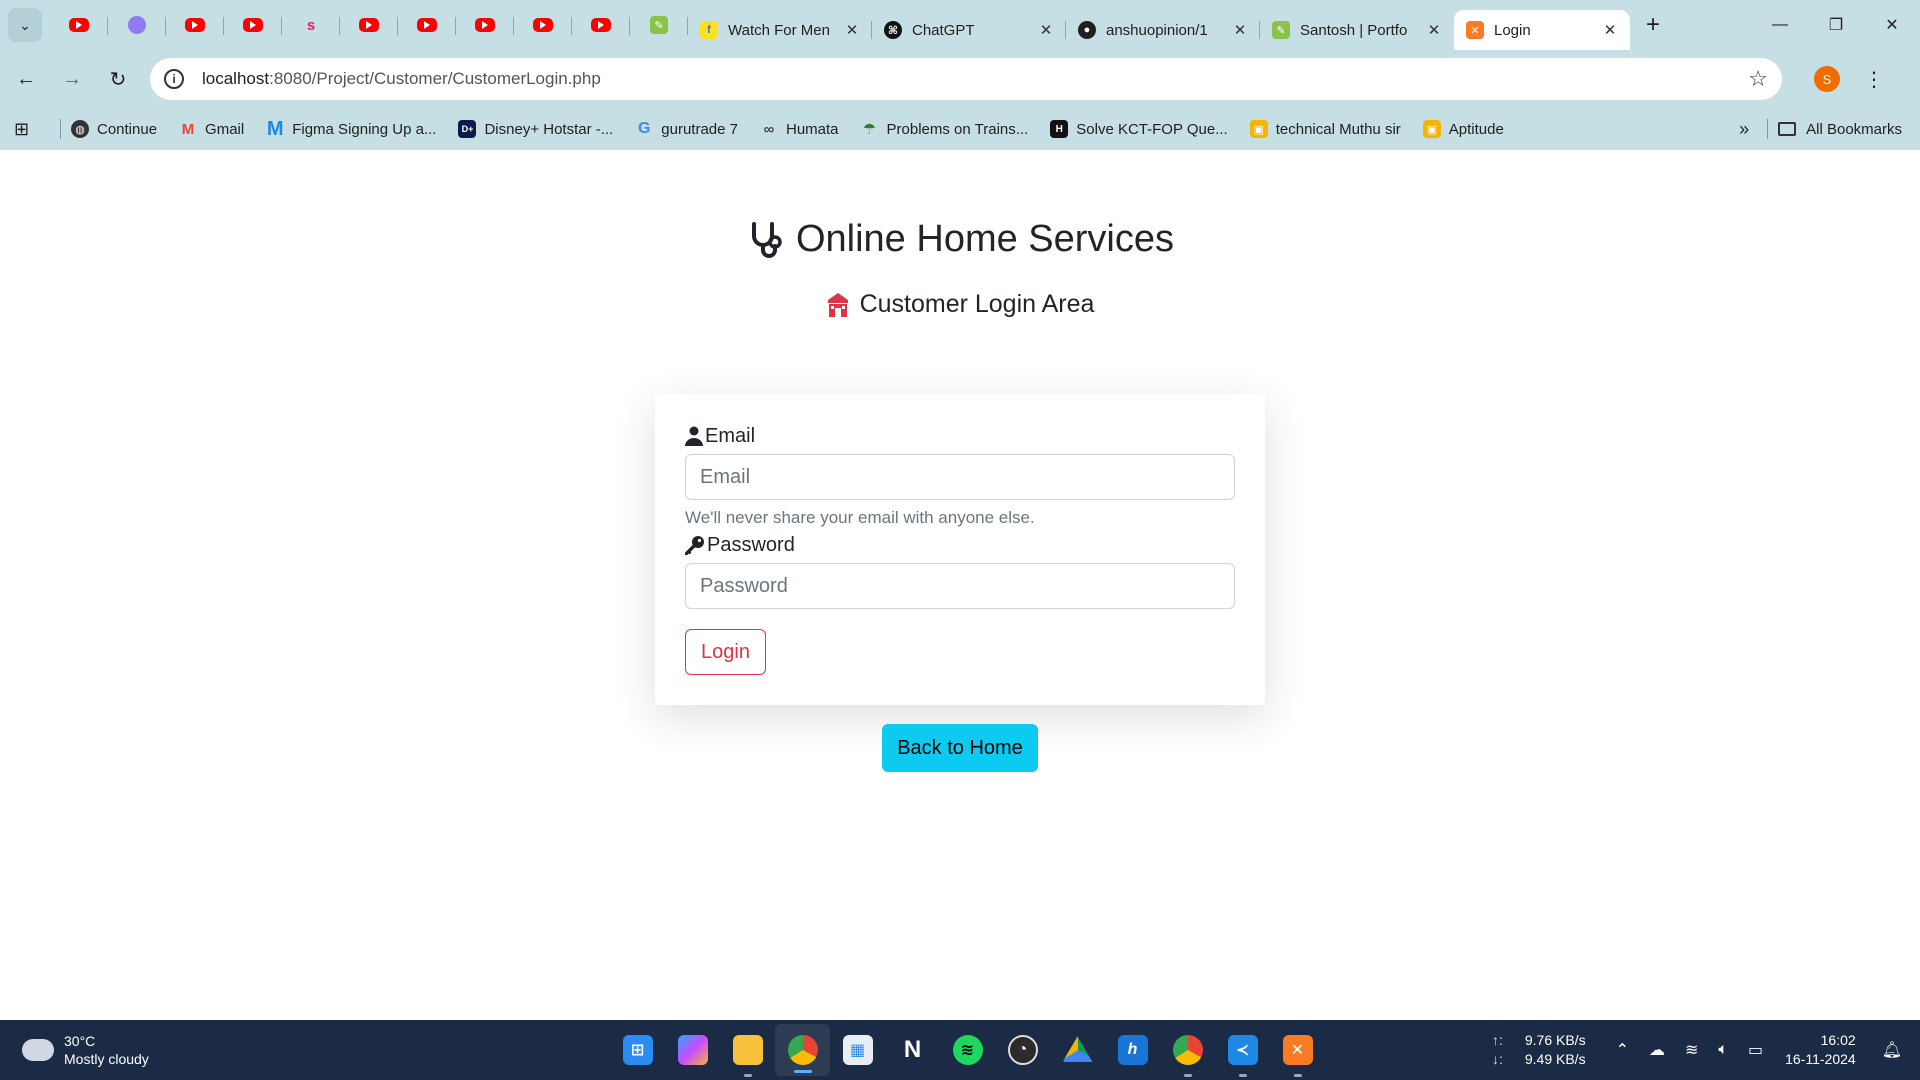  Describe the element at coordinates (137, 25) in the screenshot. I see `pinned-tab-purple` at that location.